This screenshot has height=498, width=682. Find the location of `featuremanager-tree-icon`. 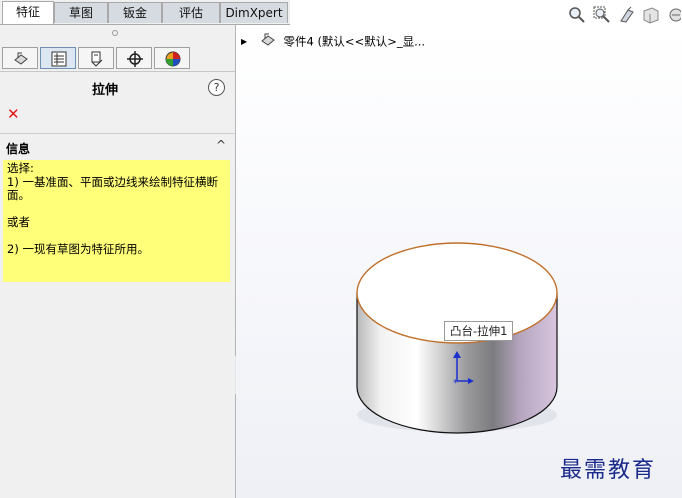

featuremanager-tree-icon is located at coordinates (21, 58).